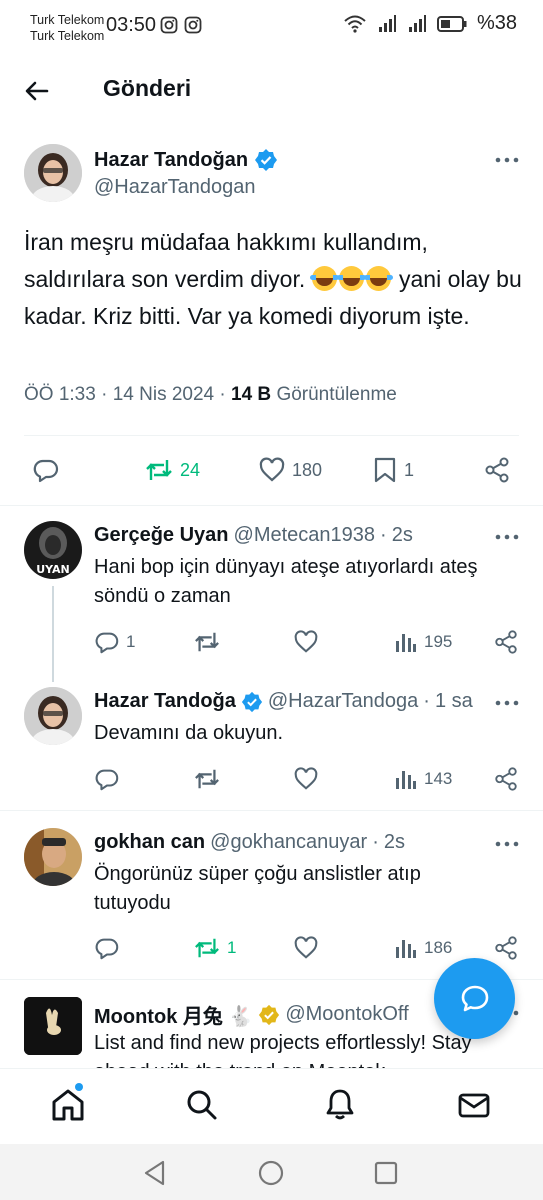  What do you see at coordinates (37, 91) in the screenshot?
I see `back-arrow-icon` at bounding box center [37, 91].